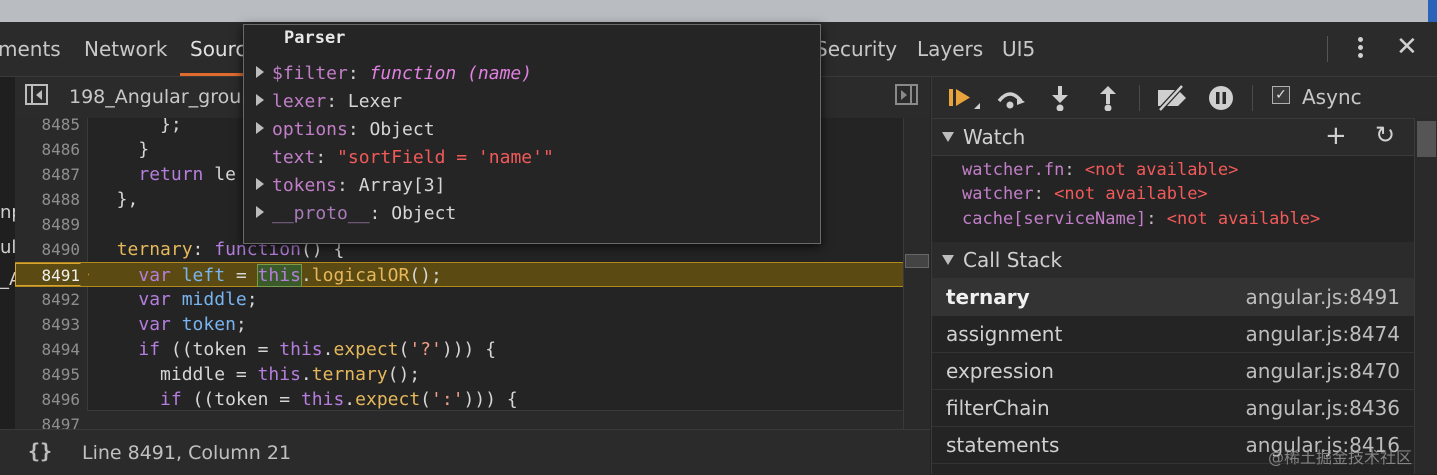  I want to click on code-text: if ((token = this.expect('?'))) {, so click(317, 349).